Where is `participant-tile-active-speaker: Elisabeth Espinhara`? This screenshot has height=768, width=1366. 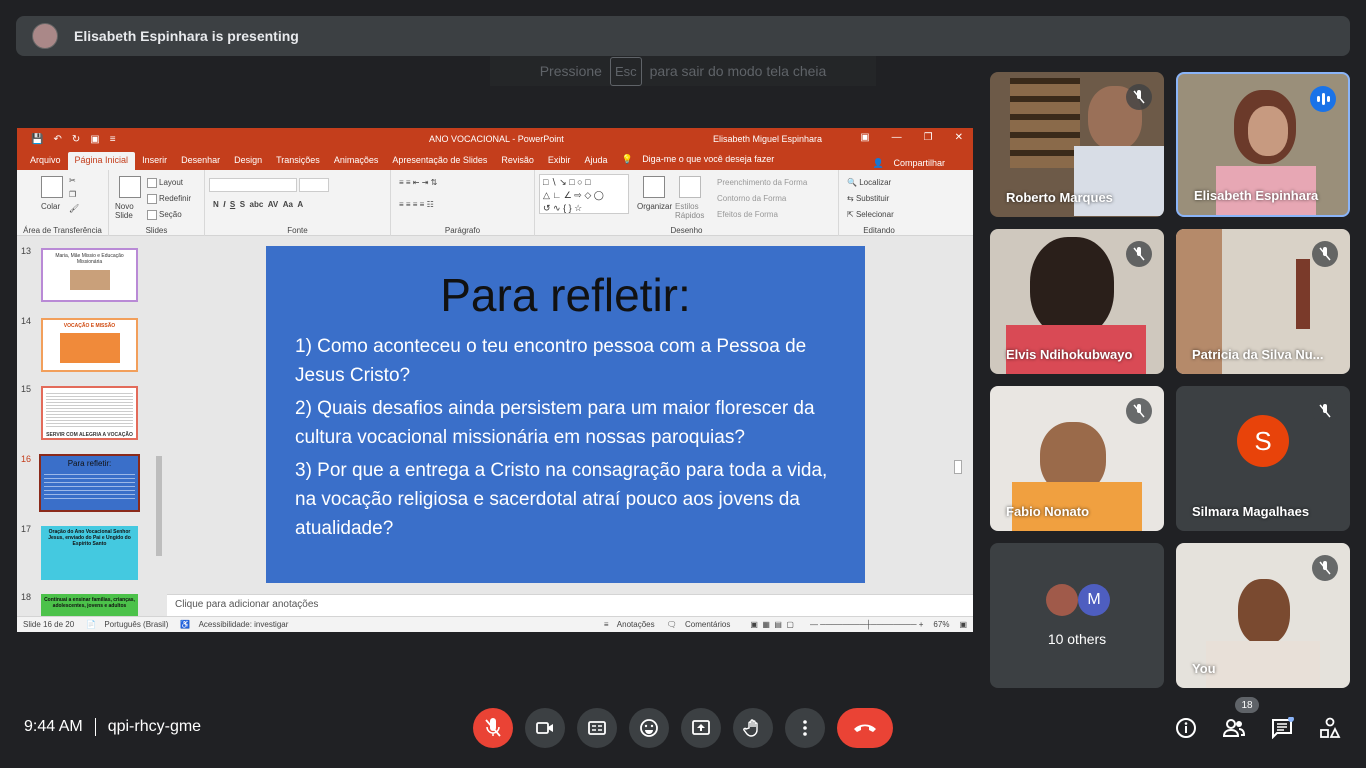 participant-tile-active-speaker: Elisabeth Espinhara is located at coordinates (1263, 144).